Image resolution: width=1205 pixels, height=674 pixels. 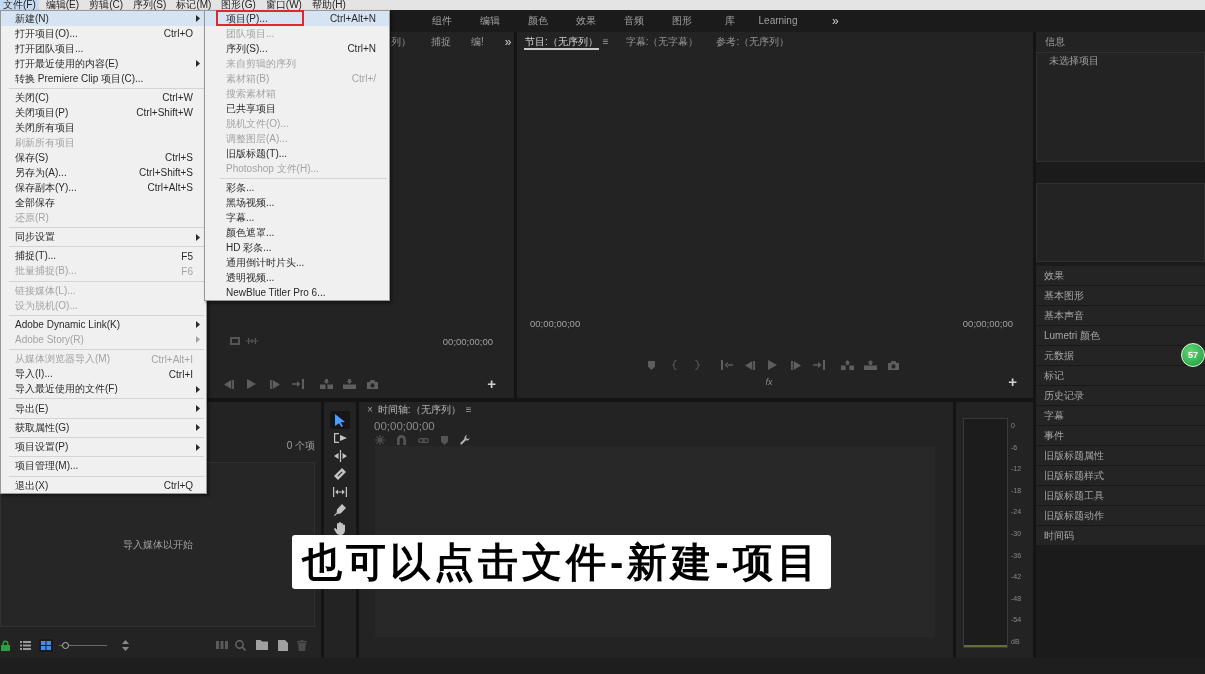 I want to click on brace-open-icon, so click(x=674, y=365).